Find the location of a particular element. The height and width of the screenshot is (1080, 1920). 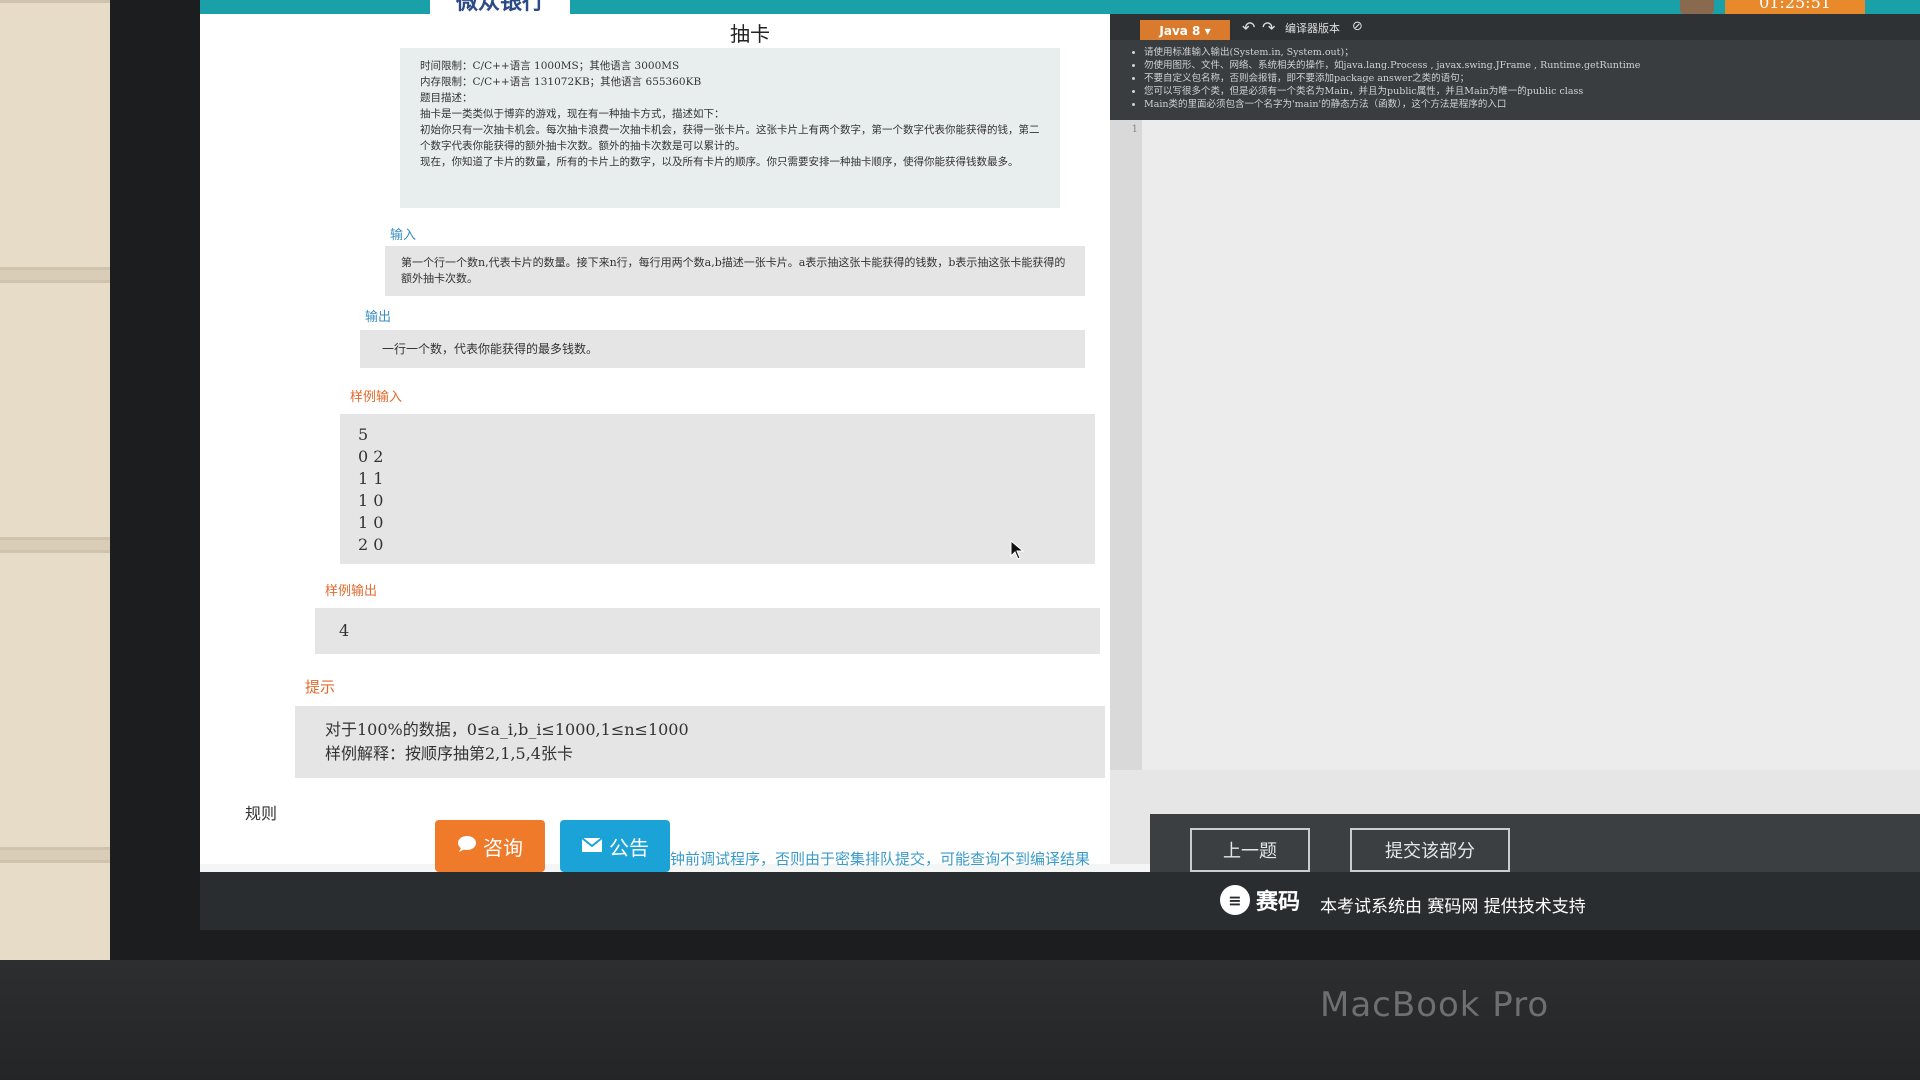

exam-timer: 01:25:51 is located at coordinates (1795, 7).